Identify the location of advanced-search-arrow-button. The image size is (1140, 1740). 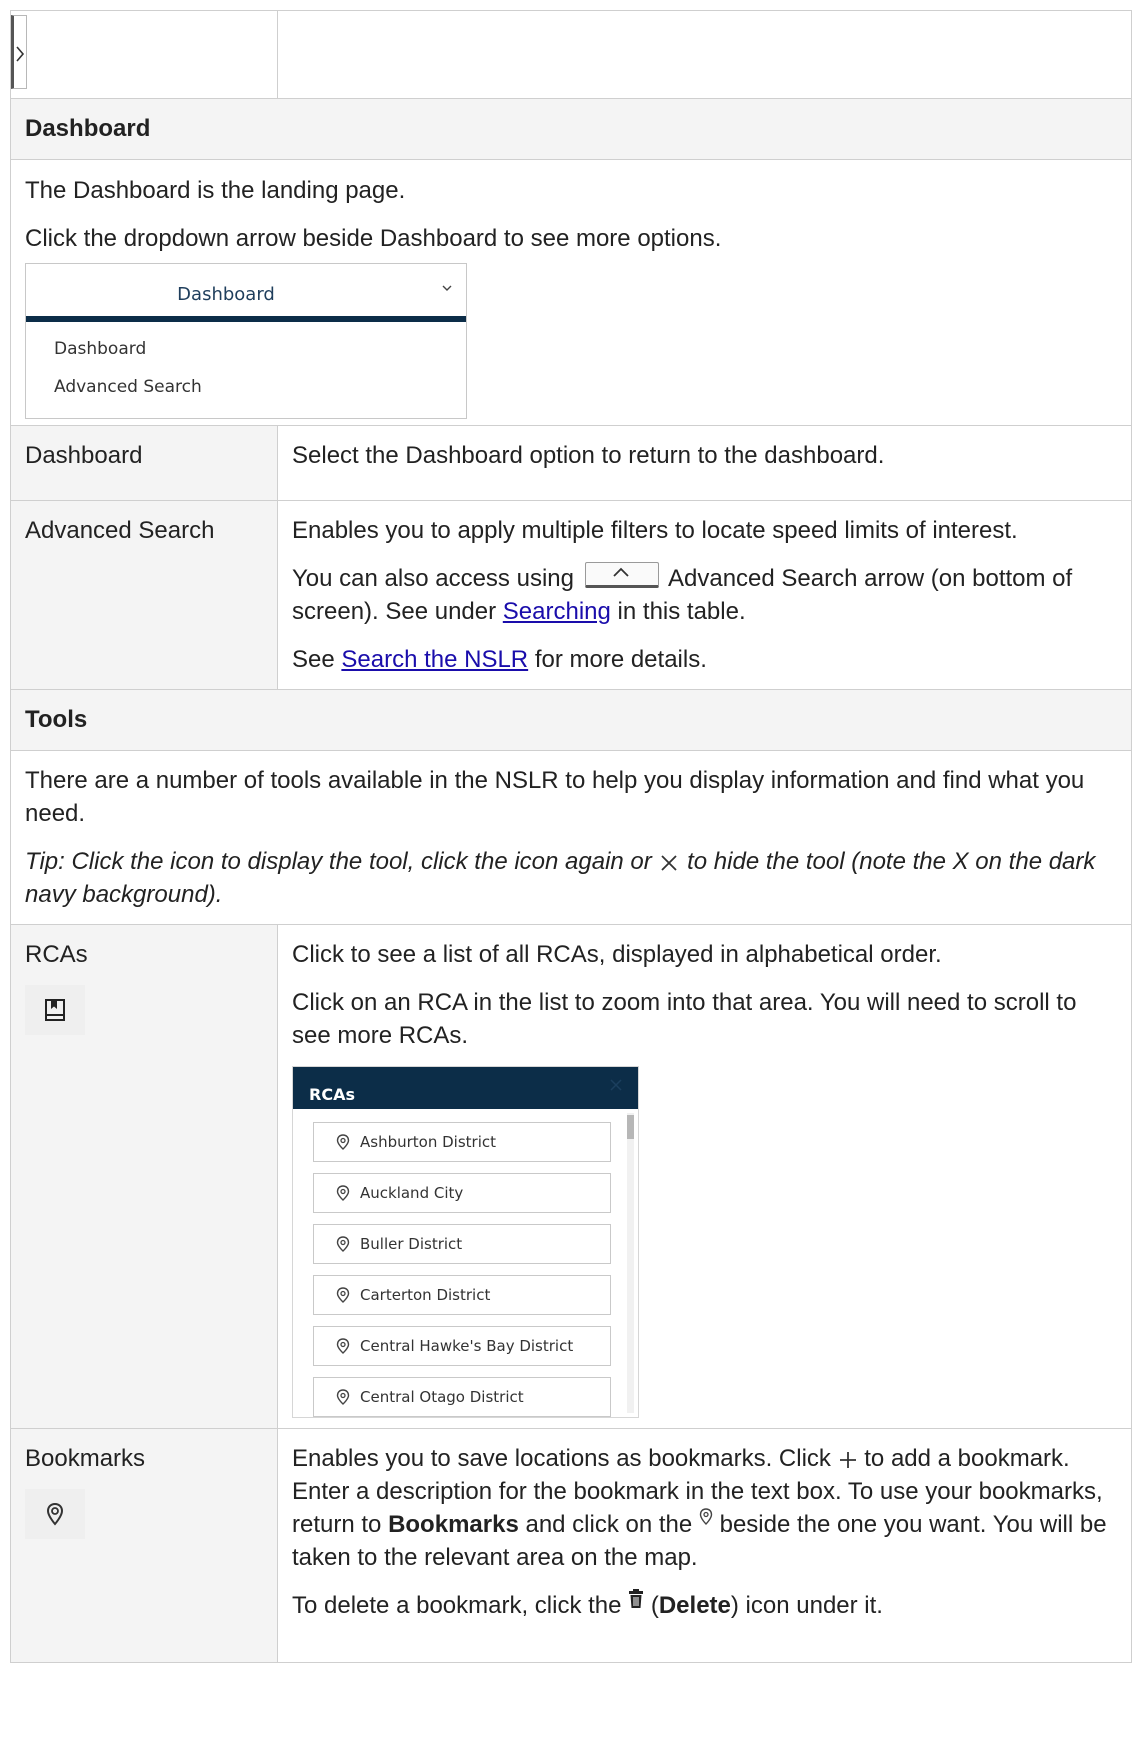
(621, 575).